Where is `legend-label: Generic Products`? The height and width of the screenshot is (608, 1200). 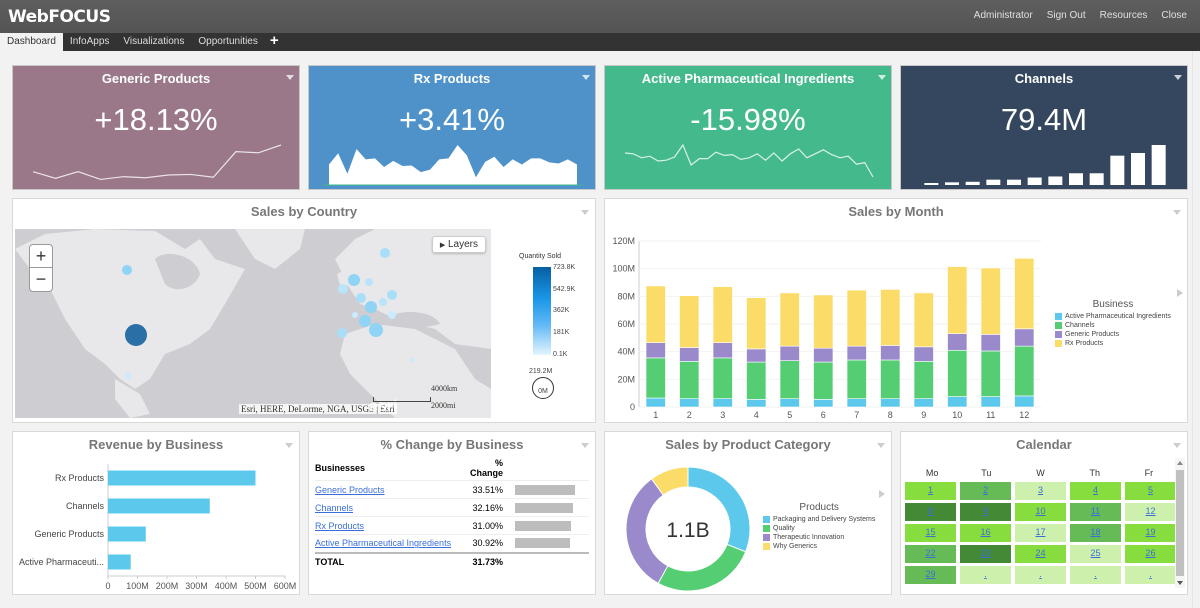
legend-label: Generic Products is located at coordinates (1092, 334).